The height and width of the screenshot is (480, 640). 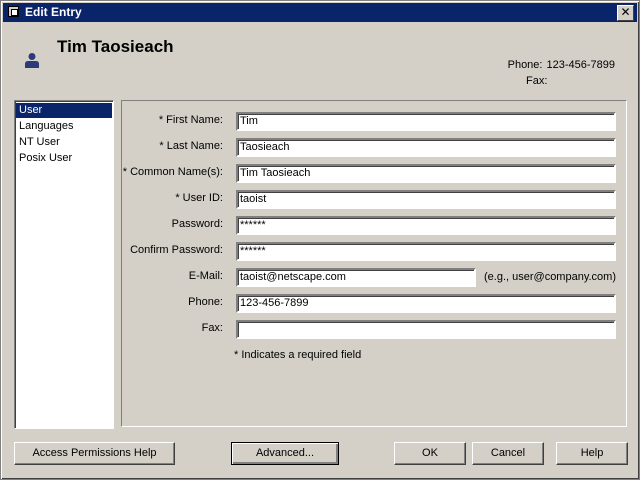 I want to click on phone-label: Phone:, so click(x=205, y=302).